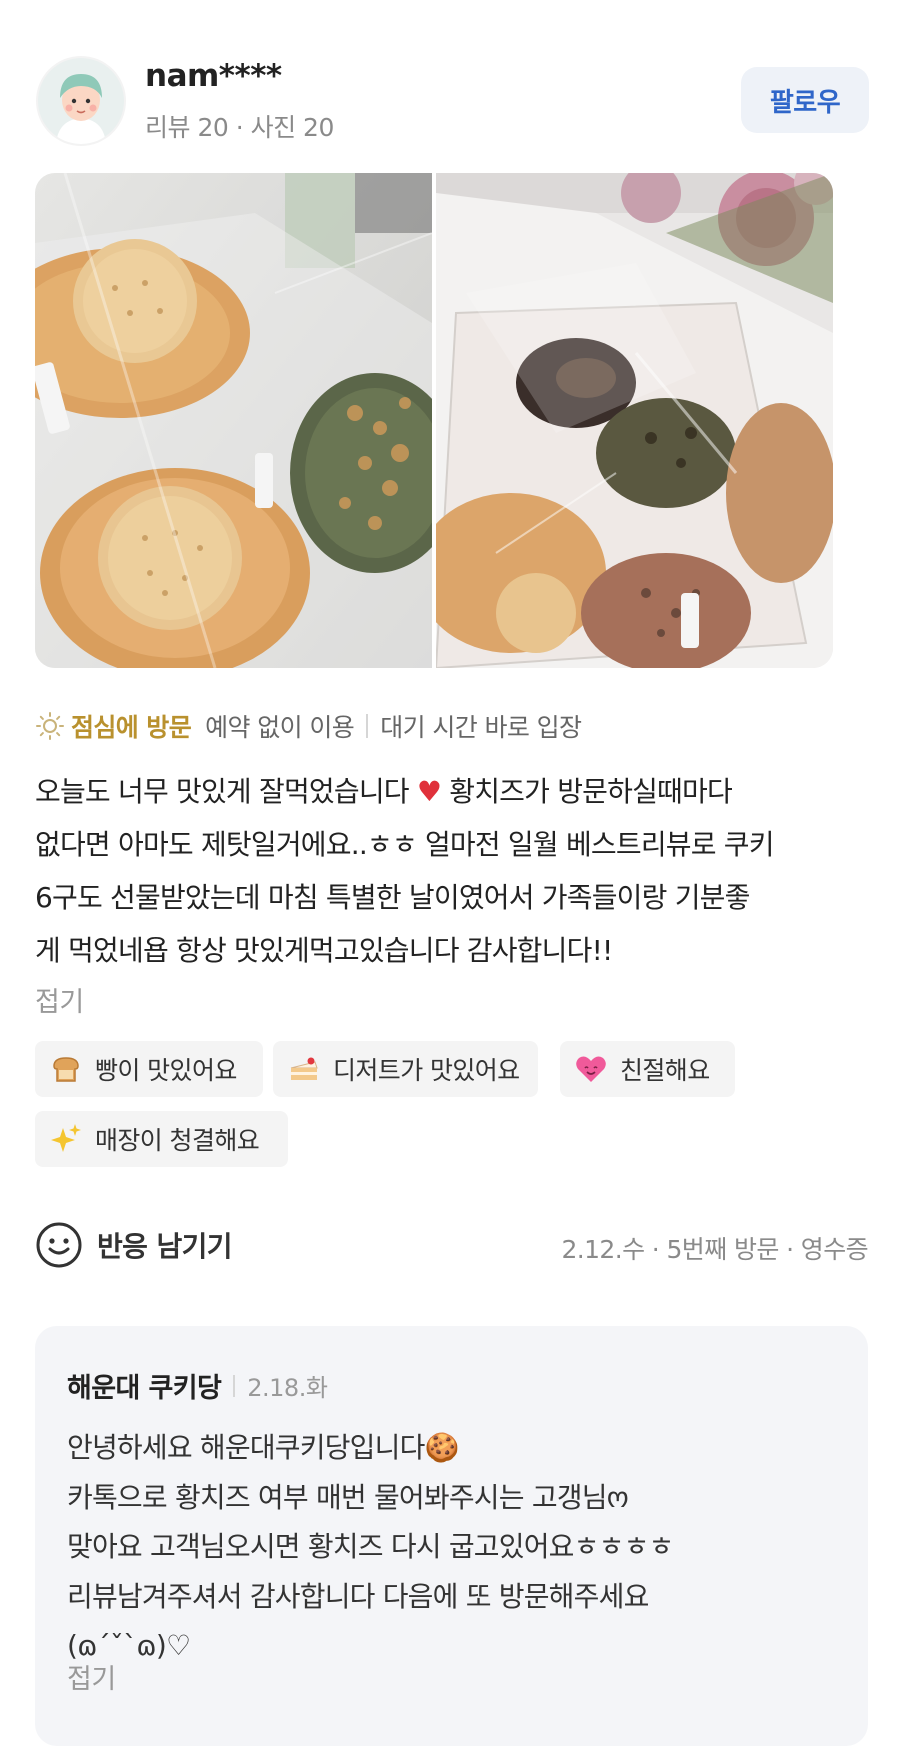 The image size is (900, 1746). I want to click on heart-face-icon, so click(591, 1069).